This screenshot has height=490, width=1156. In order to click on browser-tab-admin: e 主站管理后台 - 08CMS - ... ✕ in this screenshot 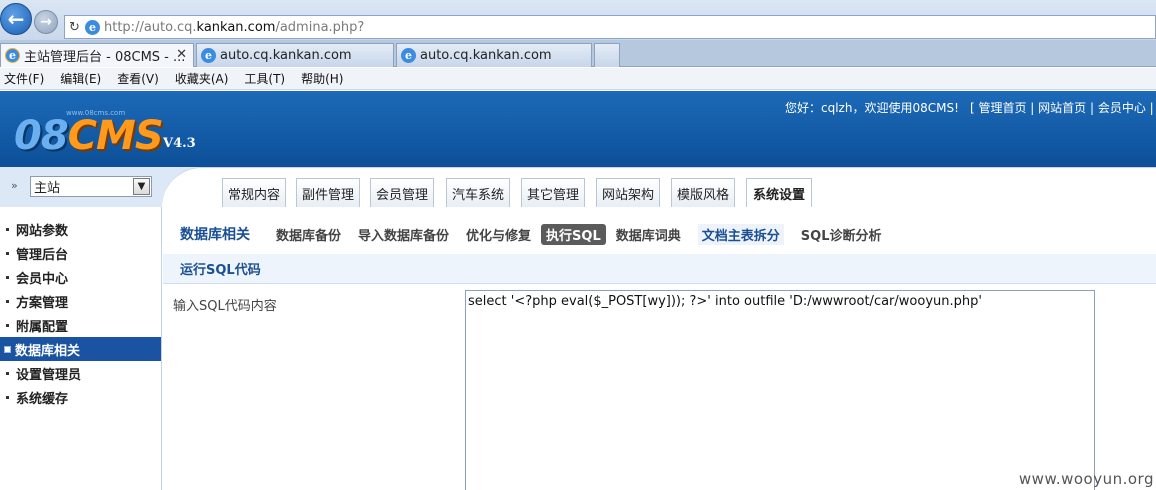, I will do `click(97, 55)`.